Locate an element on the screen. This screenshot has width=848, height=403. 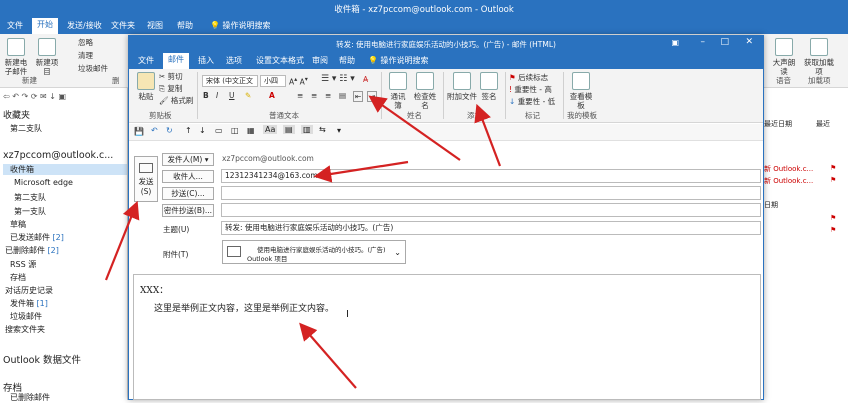
table-icon: ▤ is located at coordinates (289, 129).